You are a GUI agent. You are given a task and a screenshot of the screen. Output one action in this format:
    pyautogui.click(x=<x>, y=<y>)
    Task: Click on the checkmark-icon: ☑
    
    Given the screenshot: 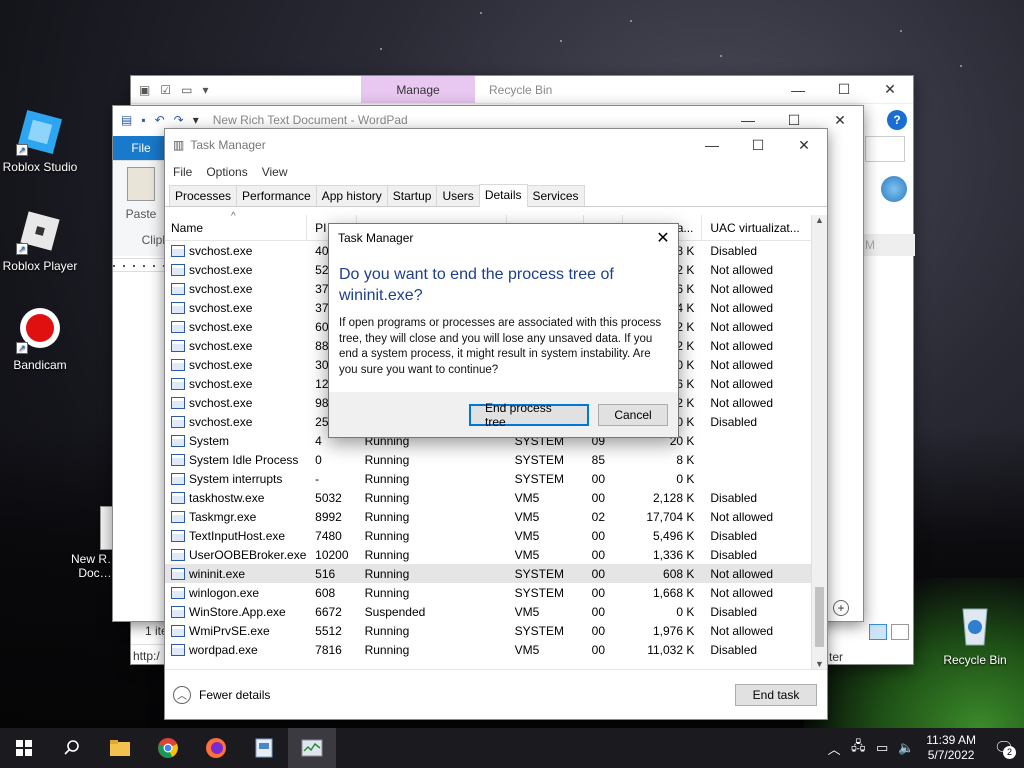 What is the action you would take?
    pyautogui.click(x=165, y=90)
    